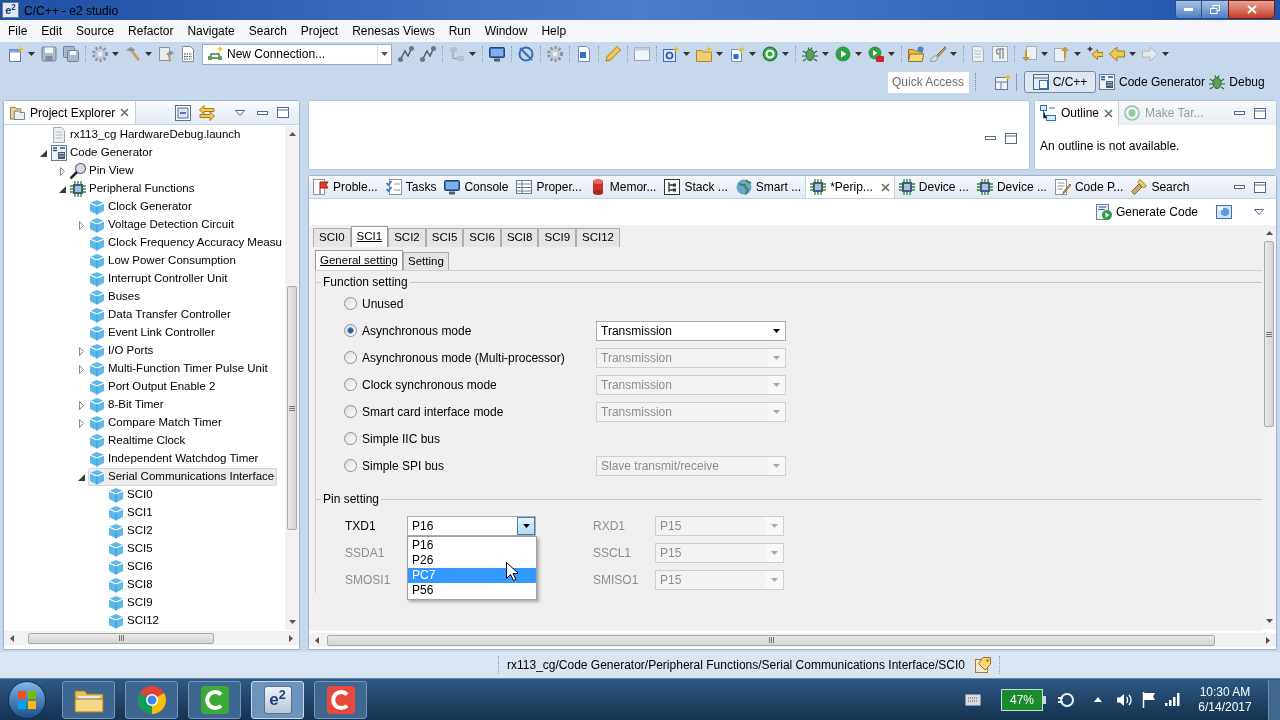  Describe the element at coordinates (1259, 212) in the screenshot. I see `view-menu-icon` at that location.